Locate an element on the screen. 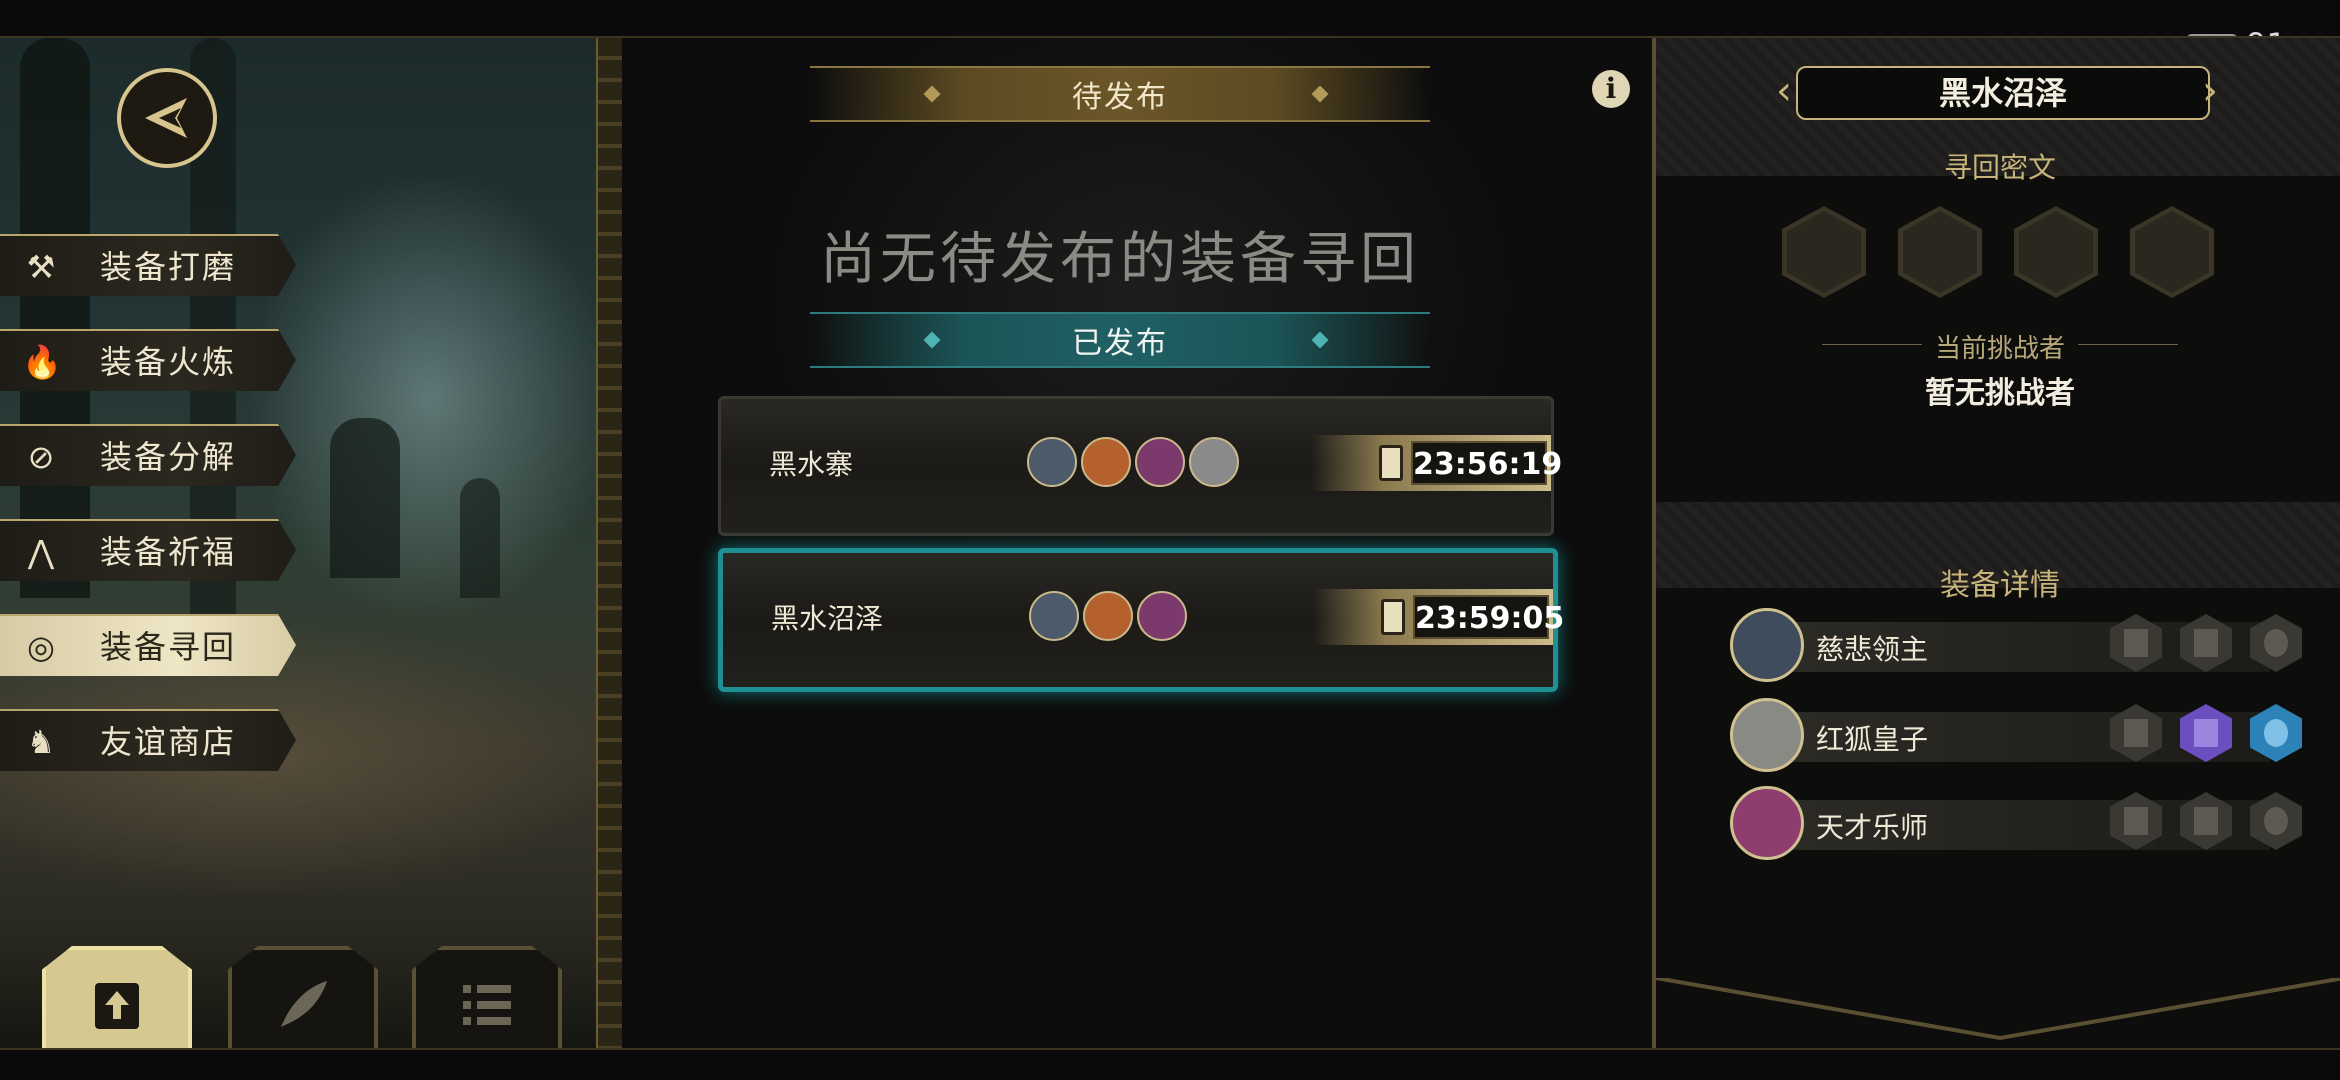 The image size is (2340, 1080). card-name: 黑水寨 is located at coordinates (811, 464).